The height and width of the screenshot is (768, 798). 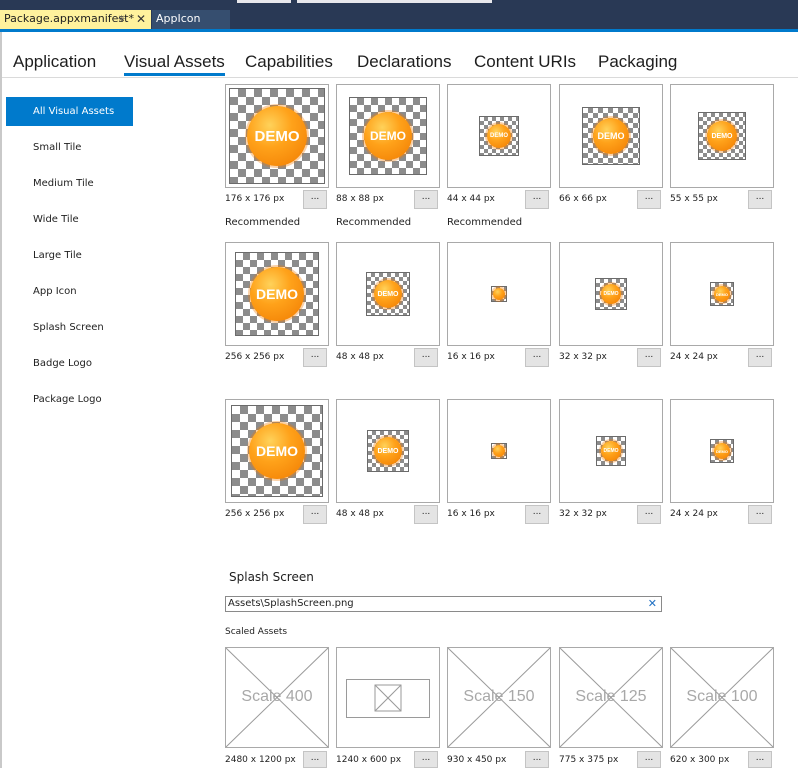 What do you see at coordinates (637, 62) in the screenshot?
I see `tab-packaging: Packaging` at bounding box center [637, 62].